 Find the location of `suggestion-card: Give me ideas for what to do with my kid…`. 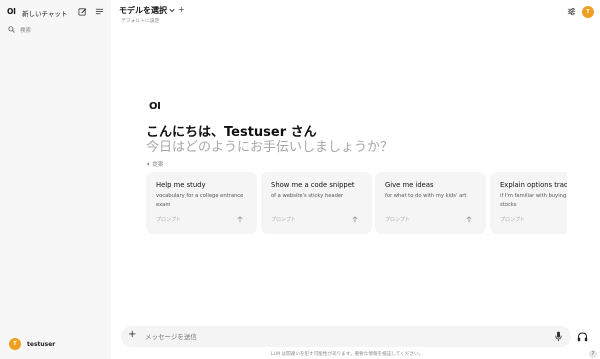

suggestion-card: Give me ideas for what to do with my kid… is located at coordinates (430, 203).